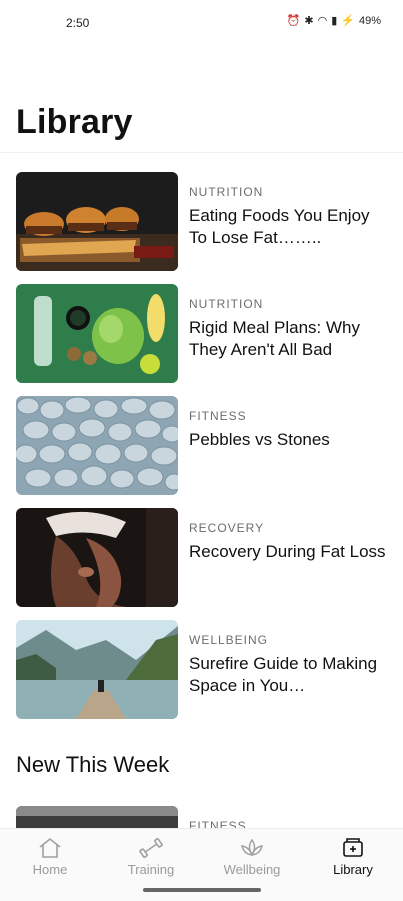 The image size is (403, 901). I want to click on nav-item-home: Home, so click(50, 857).